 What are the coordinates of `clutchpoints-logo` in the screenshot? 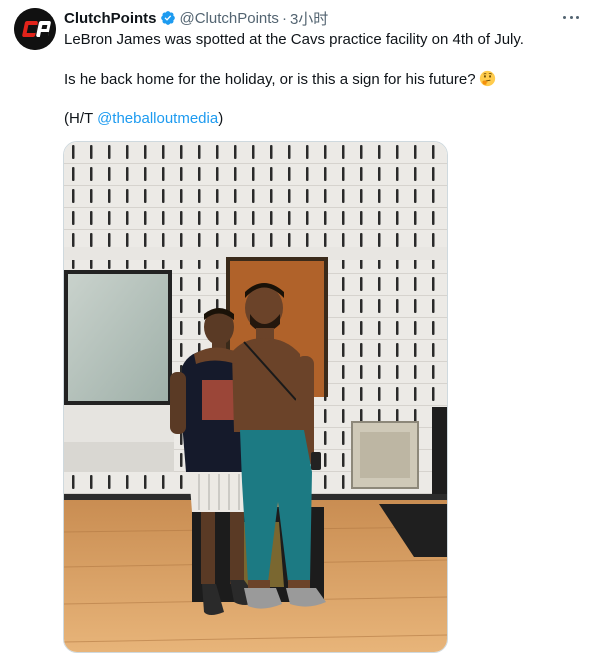 It's located at (35, 29).